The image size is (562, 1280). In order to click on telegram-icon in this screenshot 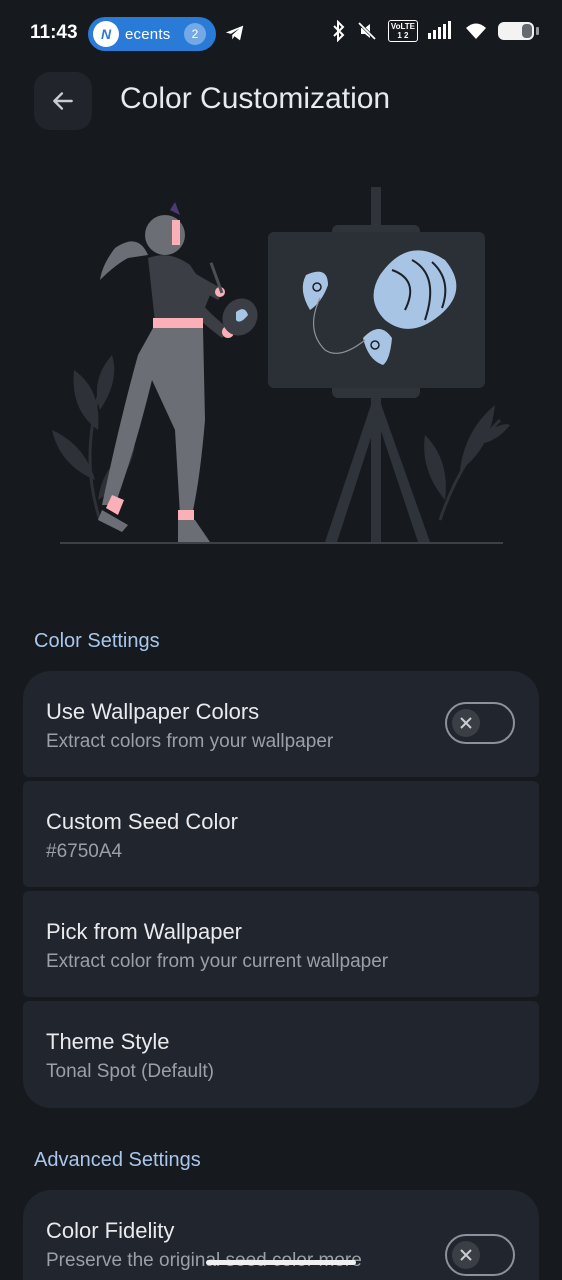, I will do `click(234, 33)`.